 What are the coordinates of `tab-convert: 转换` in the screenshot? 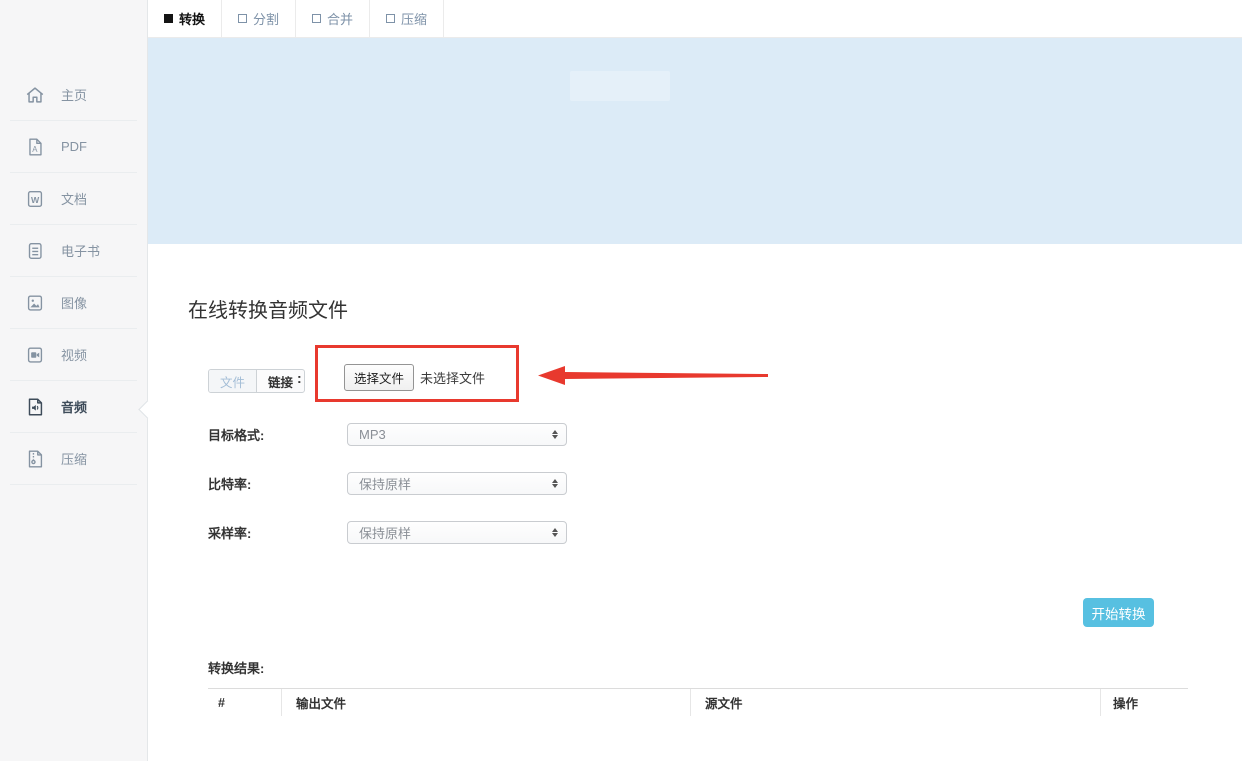 It's located at (185, 18).